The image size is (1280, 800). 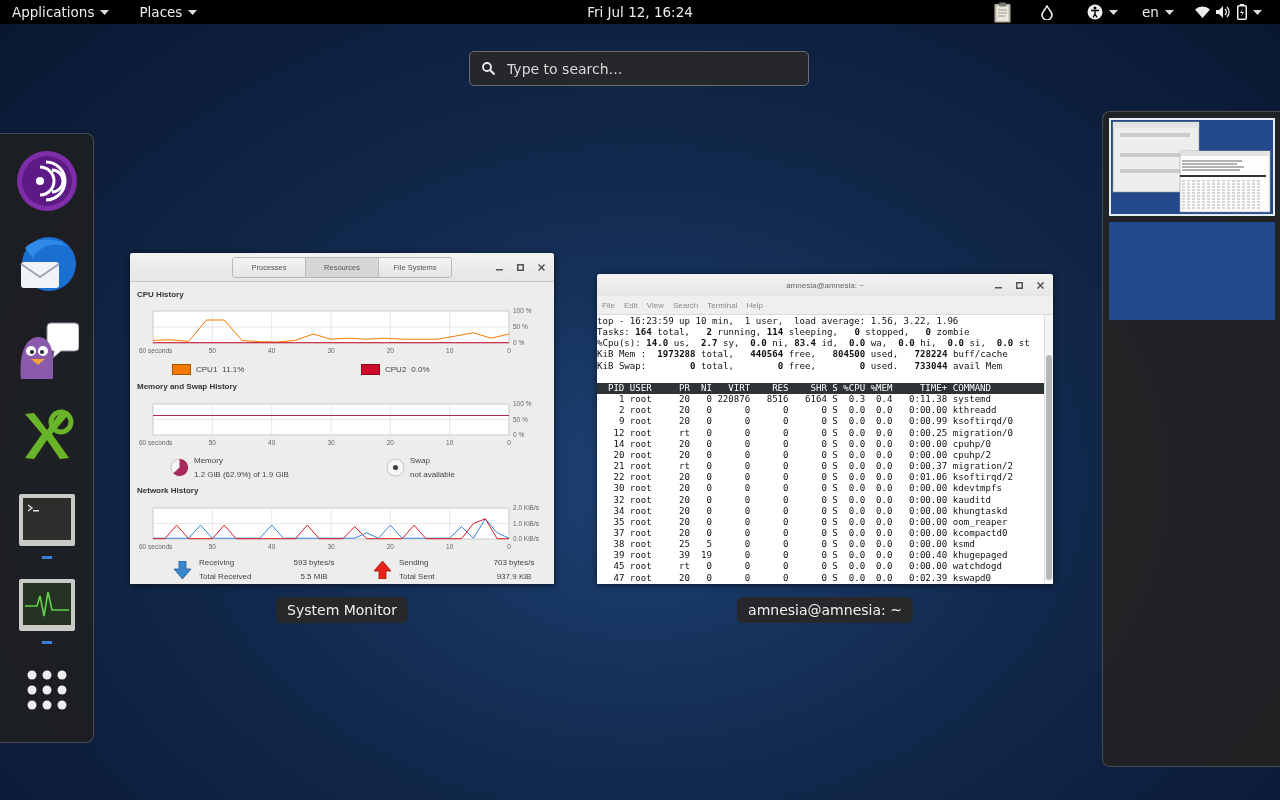 I want to click on table-cell-text: ksoftirqd/0, so click(x=982, y=422).